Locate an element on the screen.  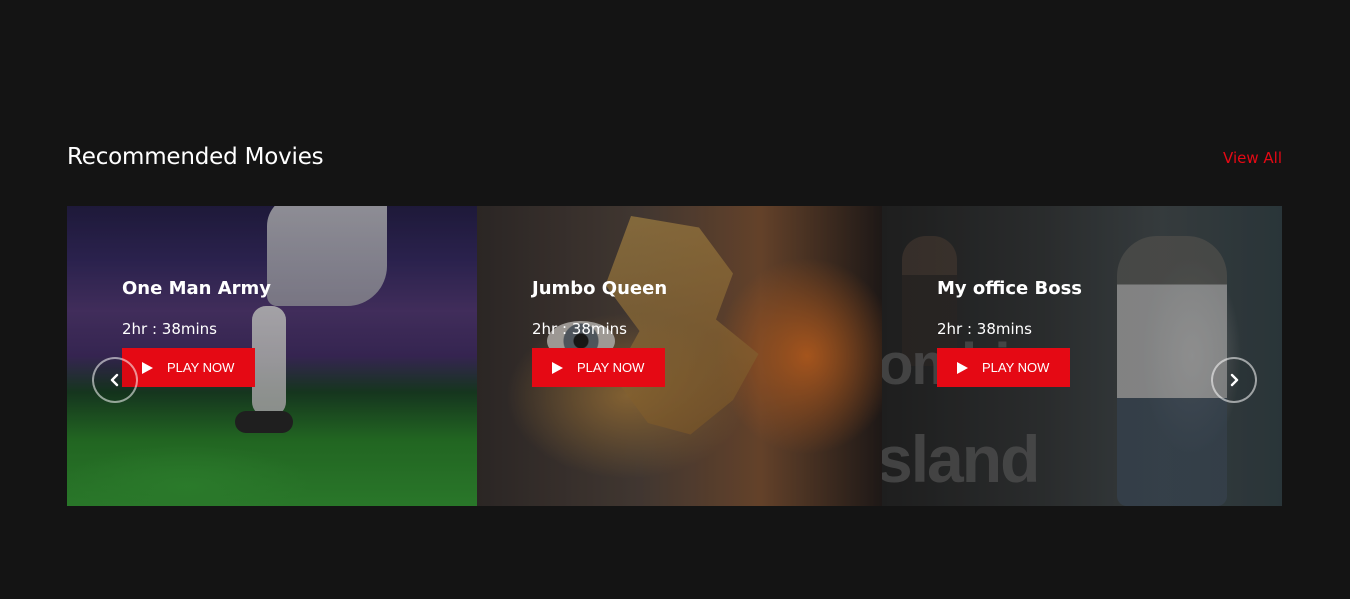
chevron-left-icon is located at coordinates (114, 380).